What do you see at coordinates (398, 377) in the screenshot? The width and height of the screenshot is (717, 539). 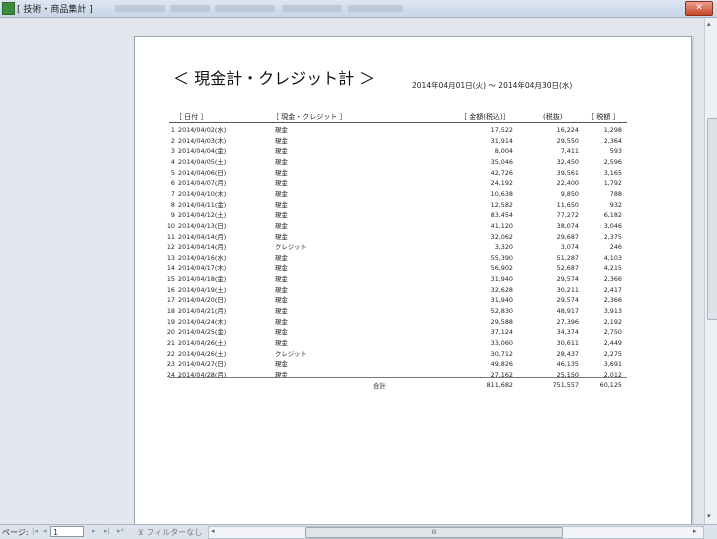 I see `total-rule` at bounding box center [398, 377].